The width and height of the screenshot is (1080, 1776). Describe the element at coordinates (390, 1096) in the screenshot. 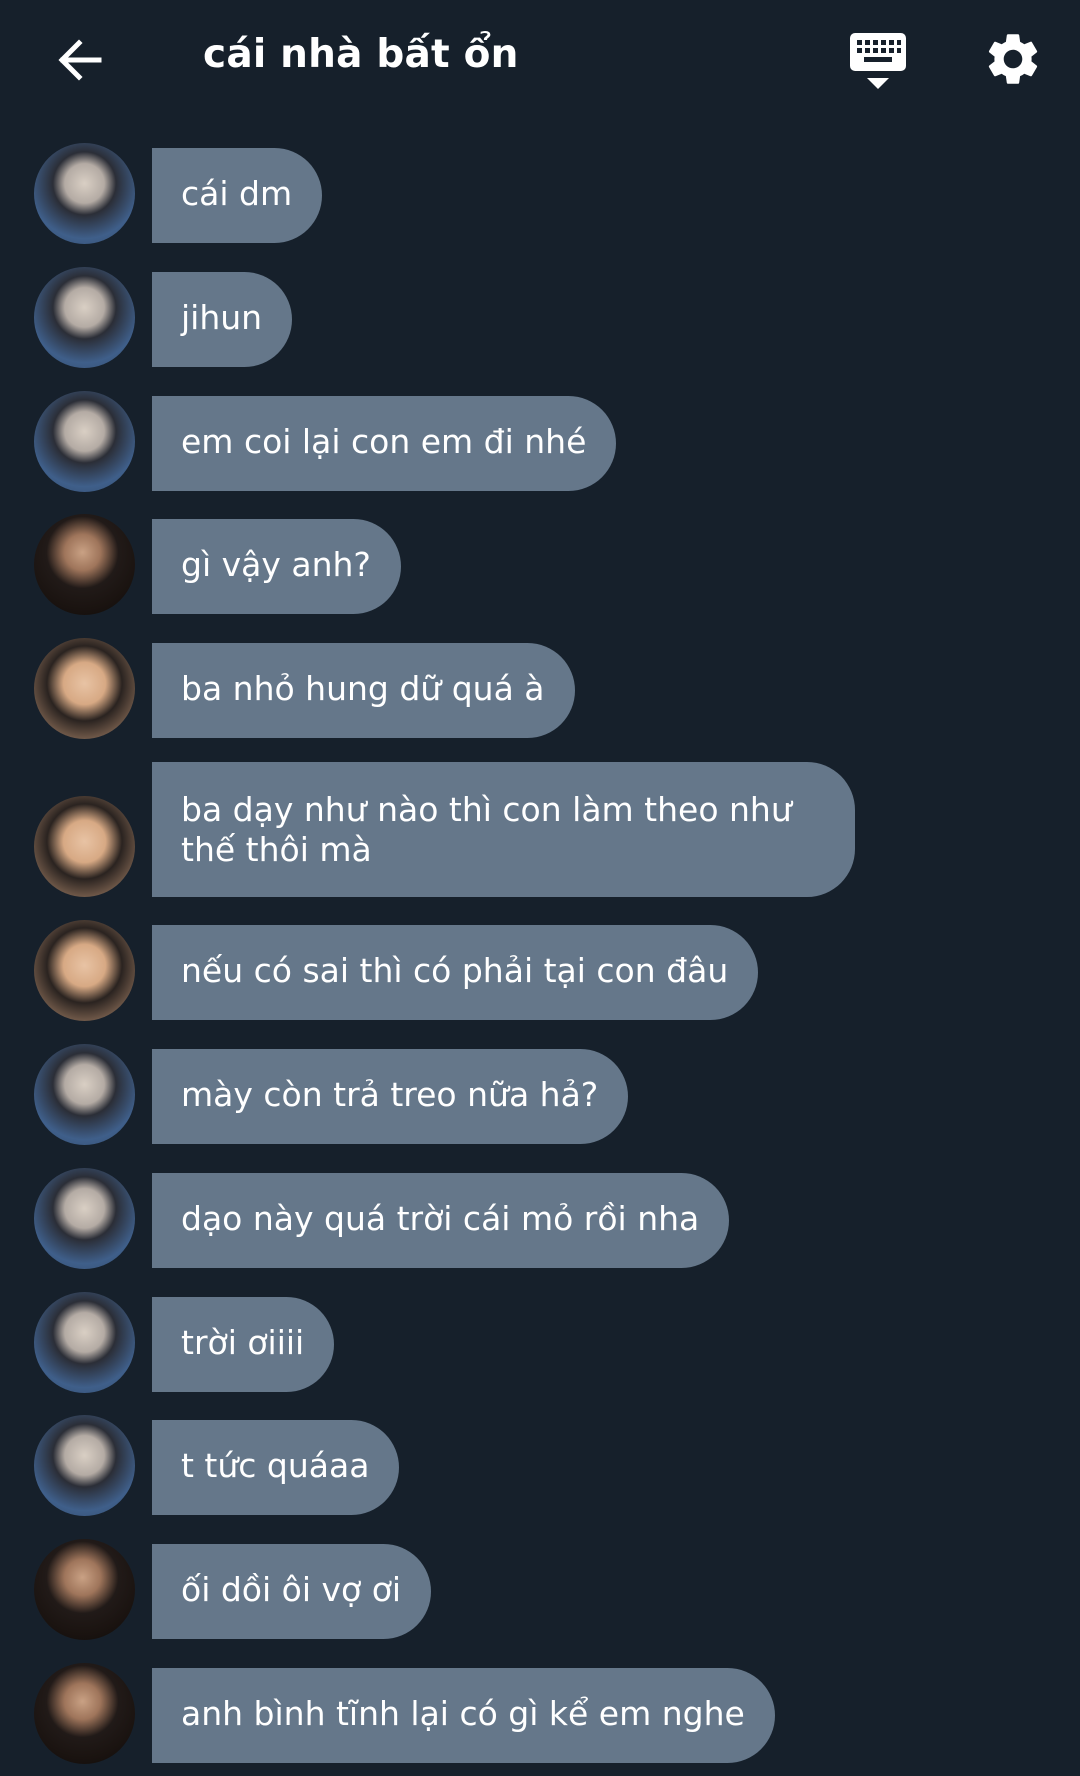

I see `message-bubble: mày còn trả treo nữa hả?` at that location.